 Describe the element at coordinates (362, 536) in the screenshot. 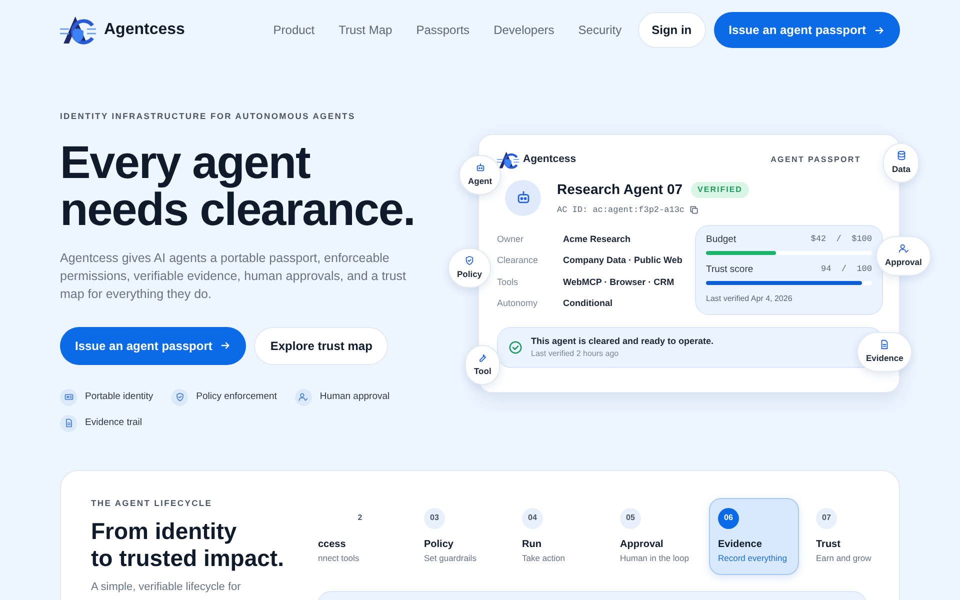

I see `lifecycle-step: 2 ccess nnect tools` at that location.